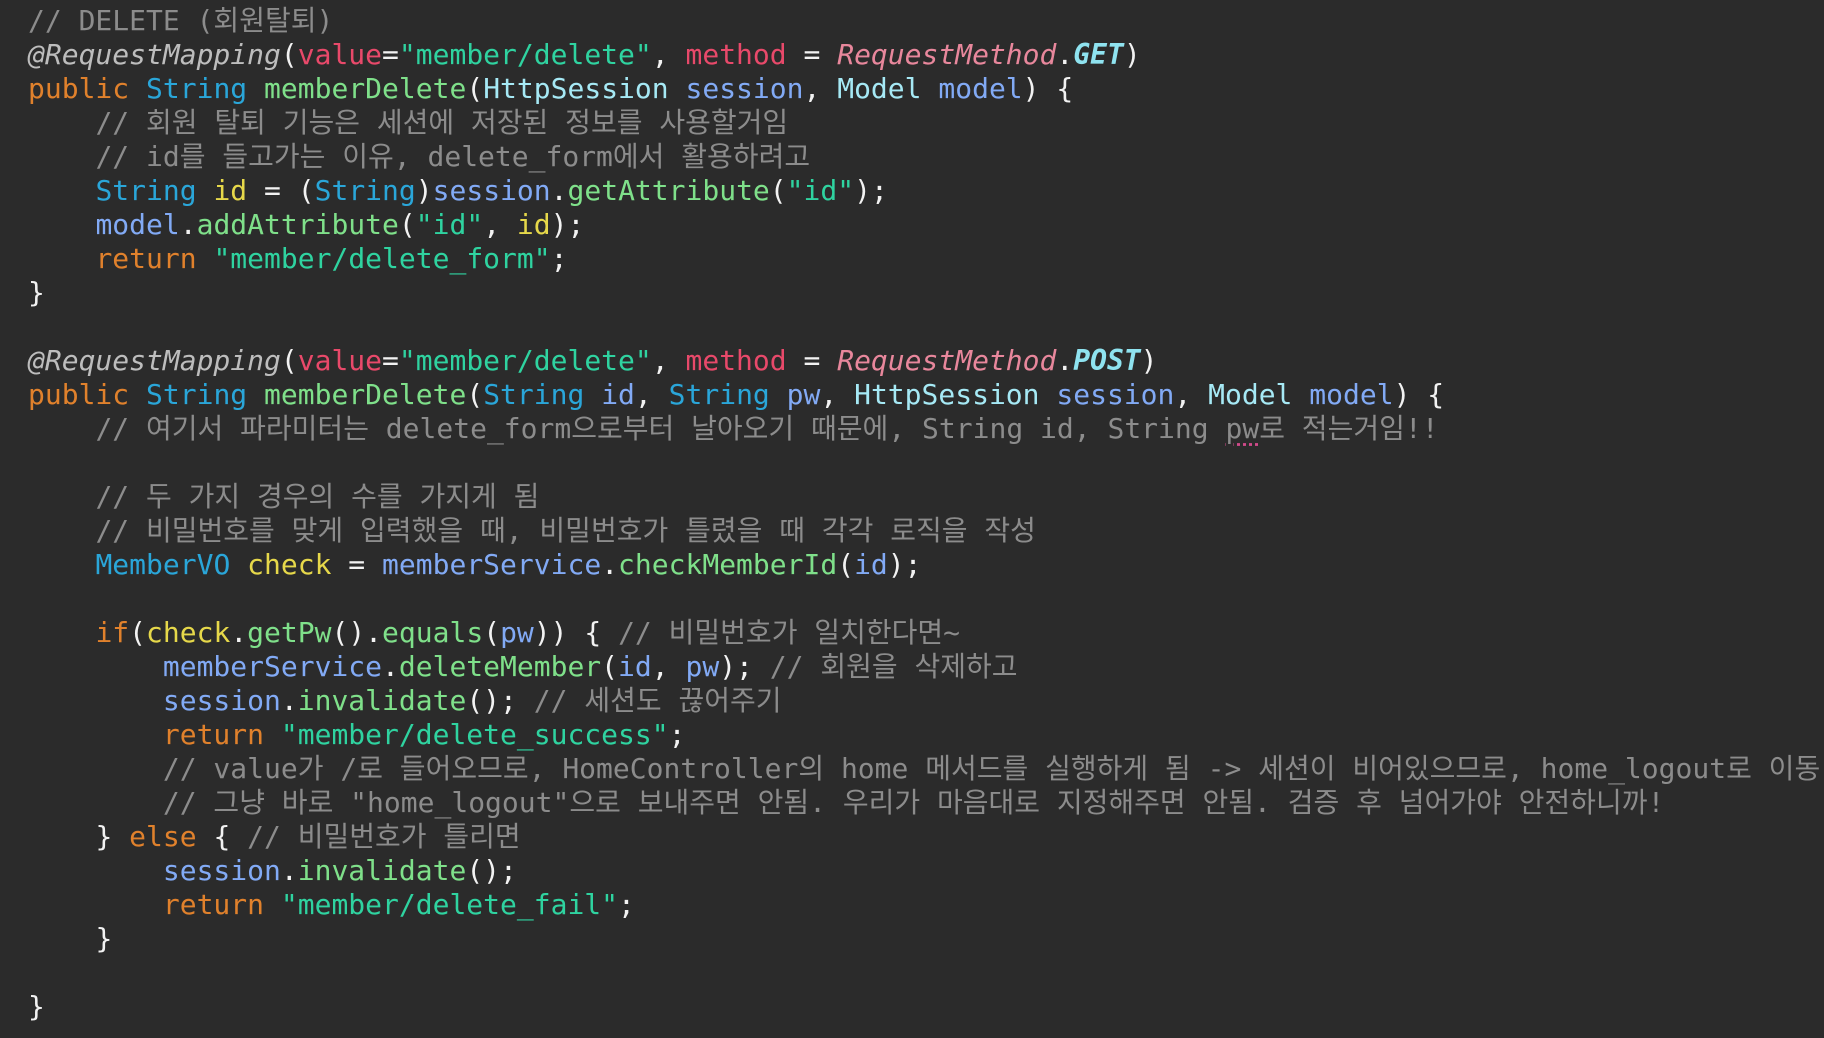  I want to click on code-token-var: model, so click(137, 224).